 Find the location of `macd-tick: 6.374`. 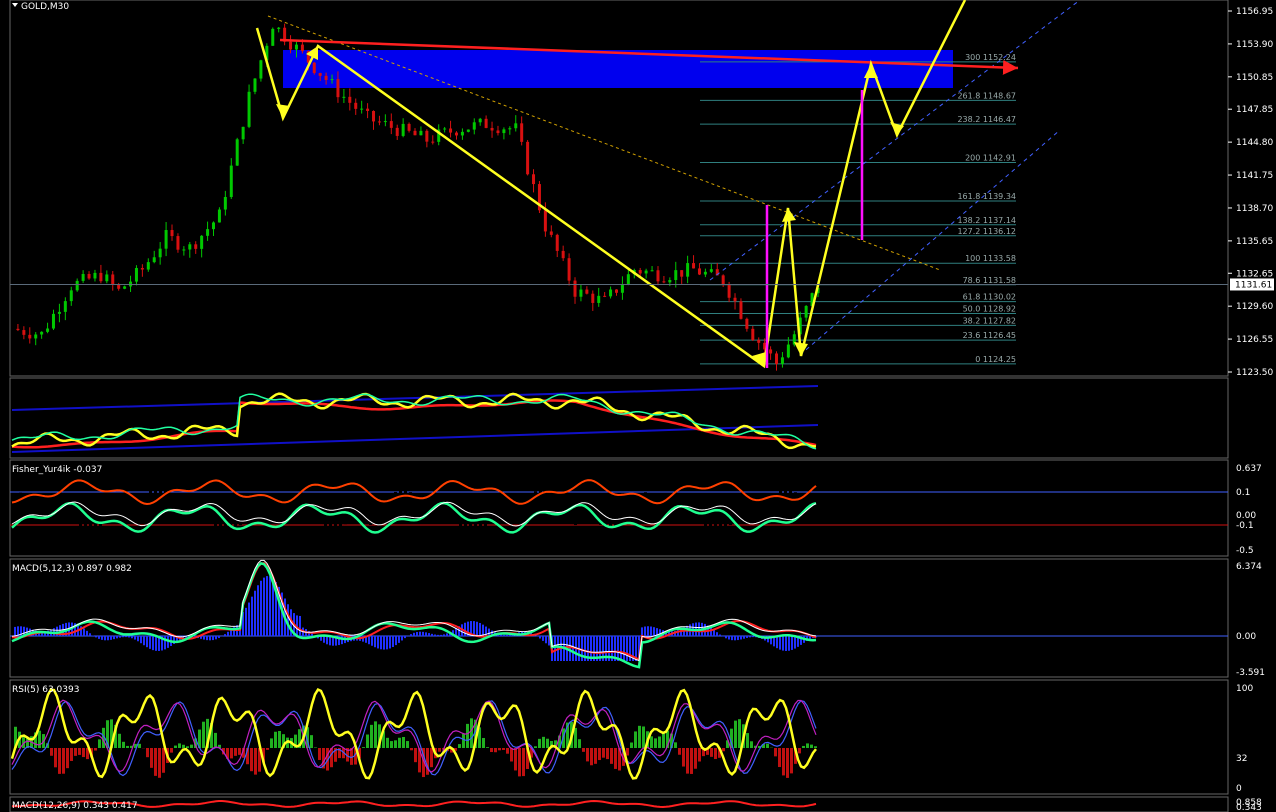

macd-tick: 6.374 is located at coordinates (1249, 567).